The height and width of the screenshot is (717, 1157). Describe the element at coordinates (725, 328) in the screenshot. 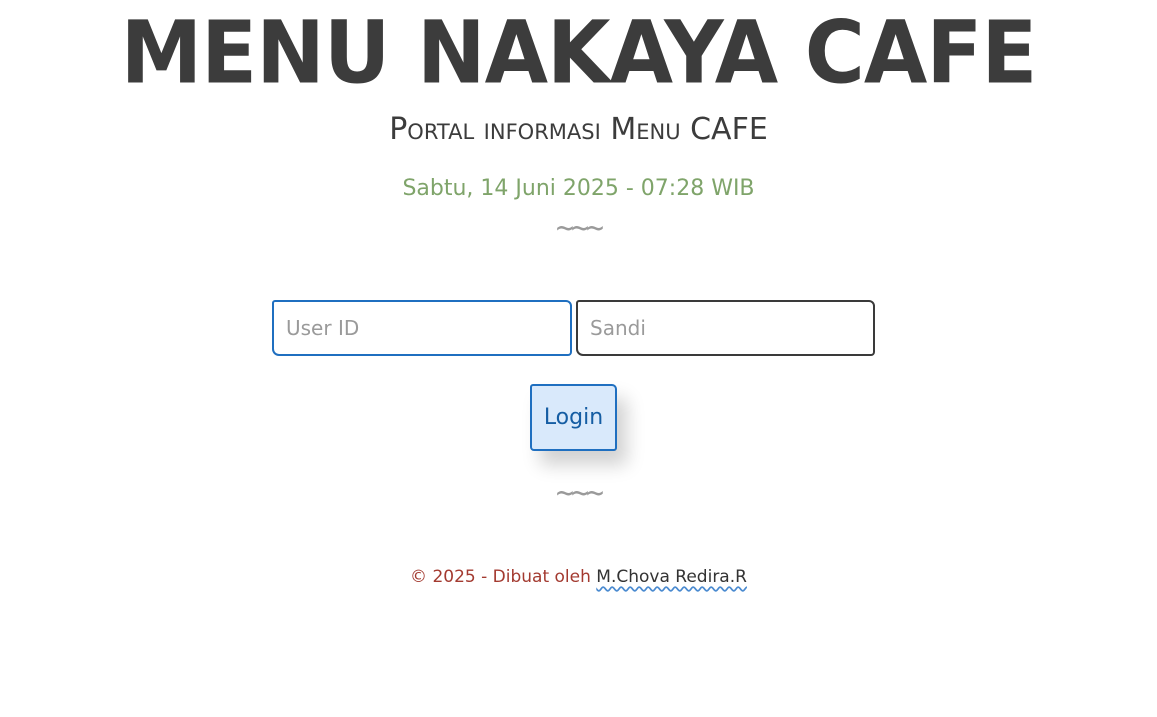

I see `password-input` at that location.